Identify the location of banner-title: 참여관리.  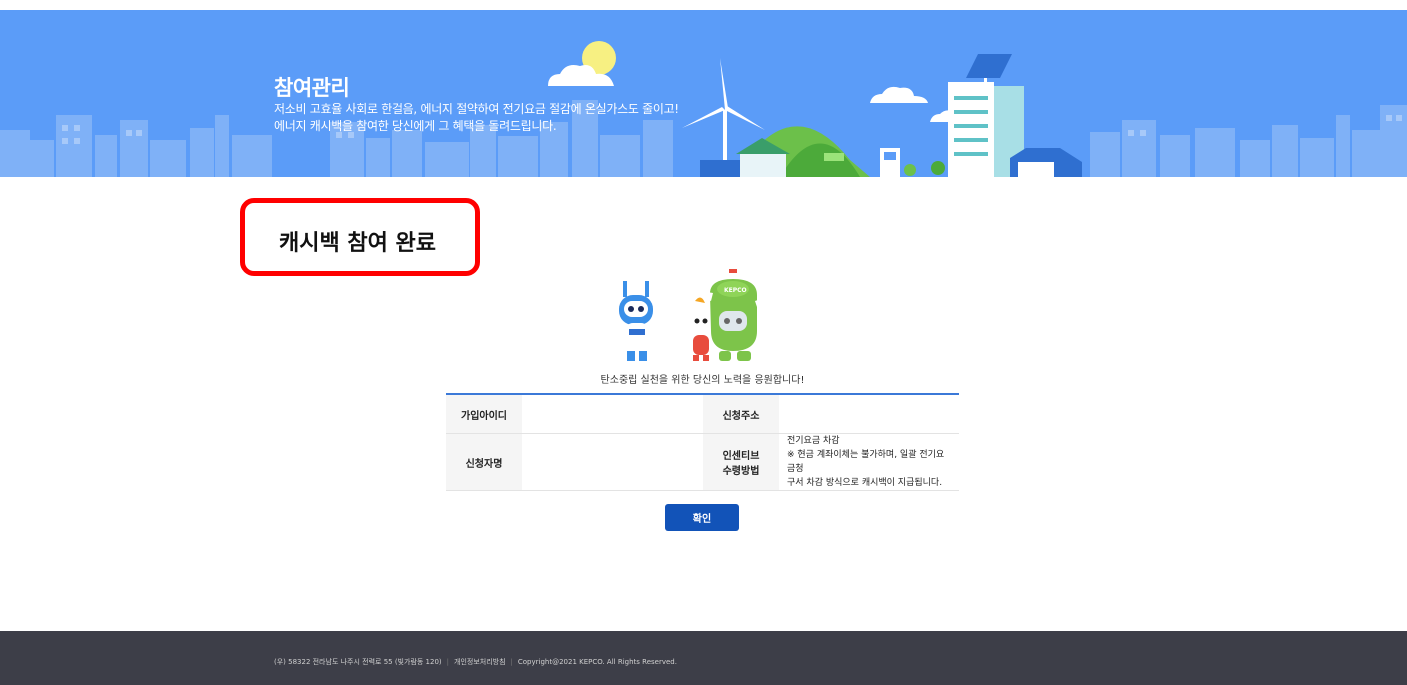
(312, 88).